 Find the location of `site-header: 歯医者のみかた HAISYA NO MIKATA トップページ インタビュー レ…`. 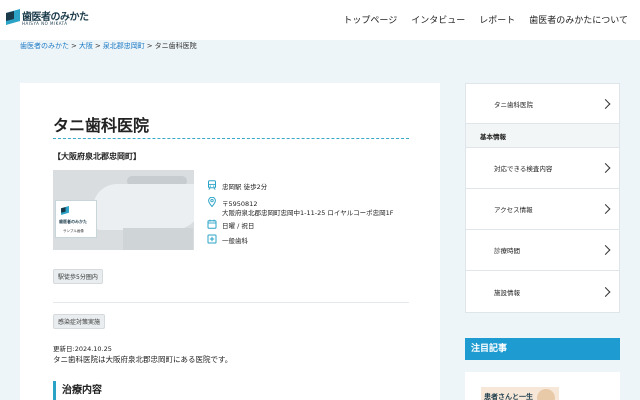

site-header: 歯医者のみかた HAISYA NO MIKATA トップページ インタビュー レ… is located at coordinates (320, 20).